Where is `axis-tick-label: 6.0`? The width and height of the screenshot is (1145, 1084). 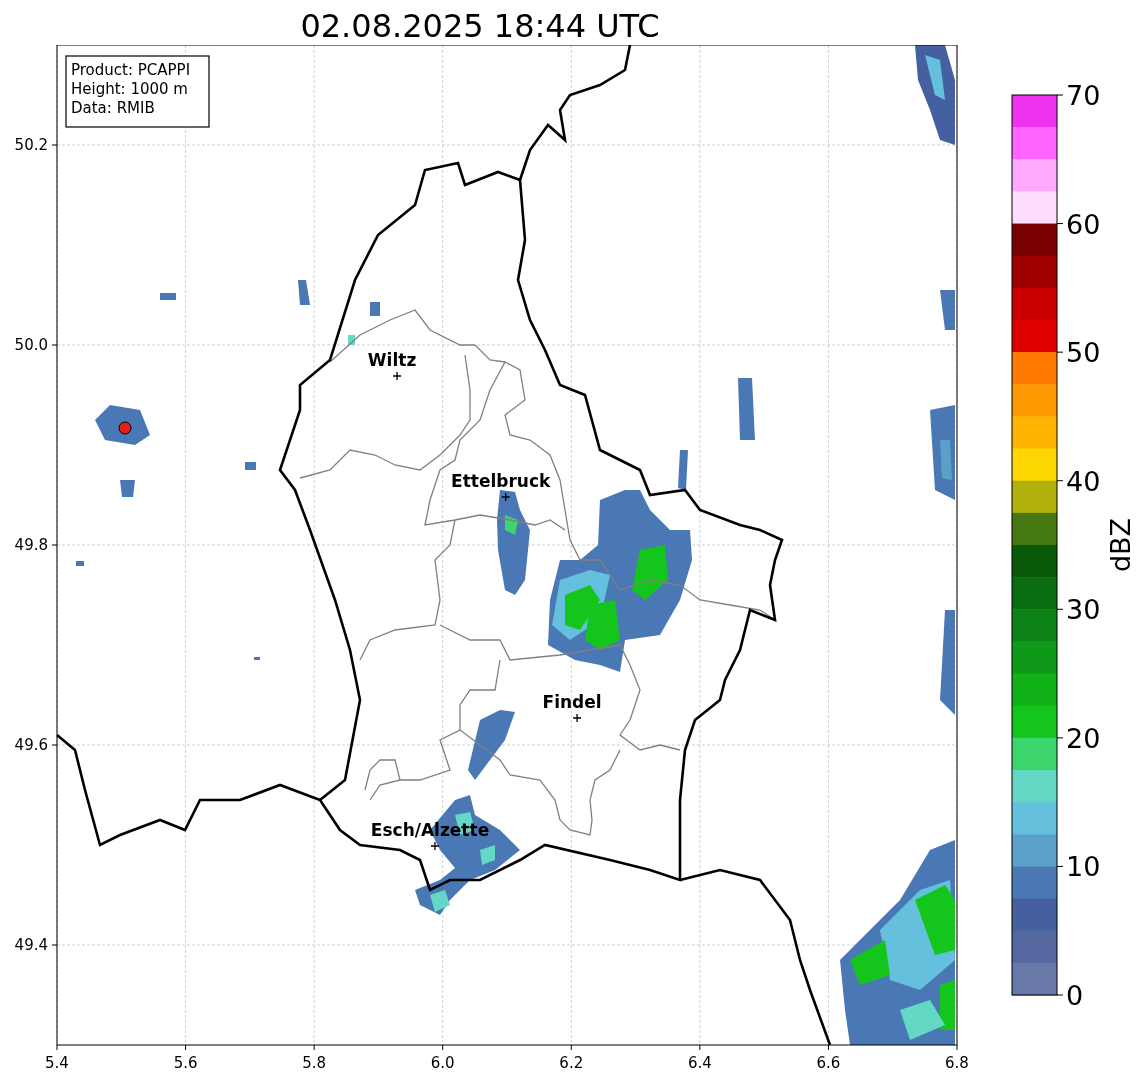 axis-tick-label: 6.0 is located at coordinates (442, 1063).